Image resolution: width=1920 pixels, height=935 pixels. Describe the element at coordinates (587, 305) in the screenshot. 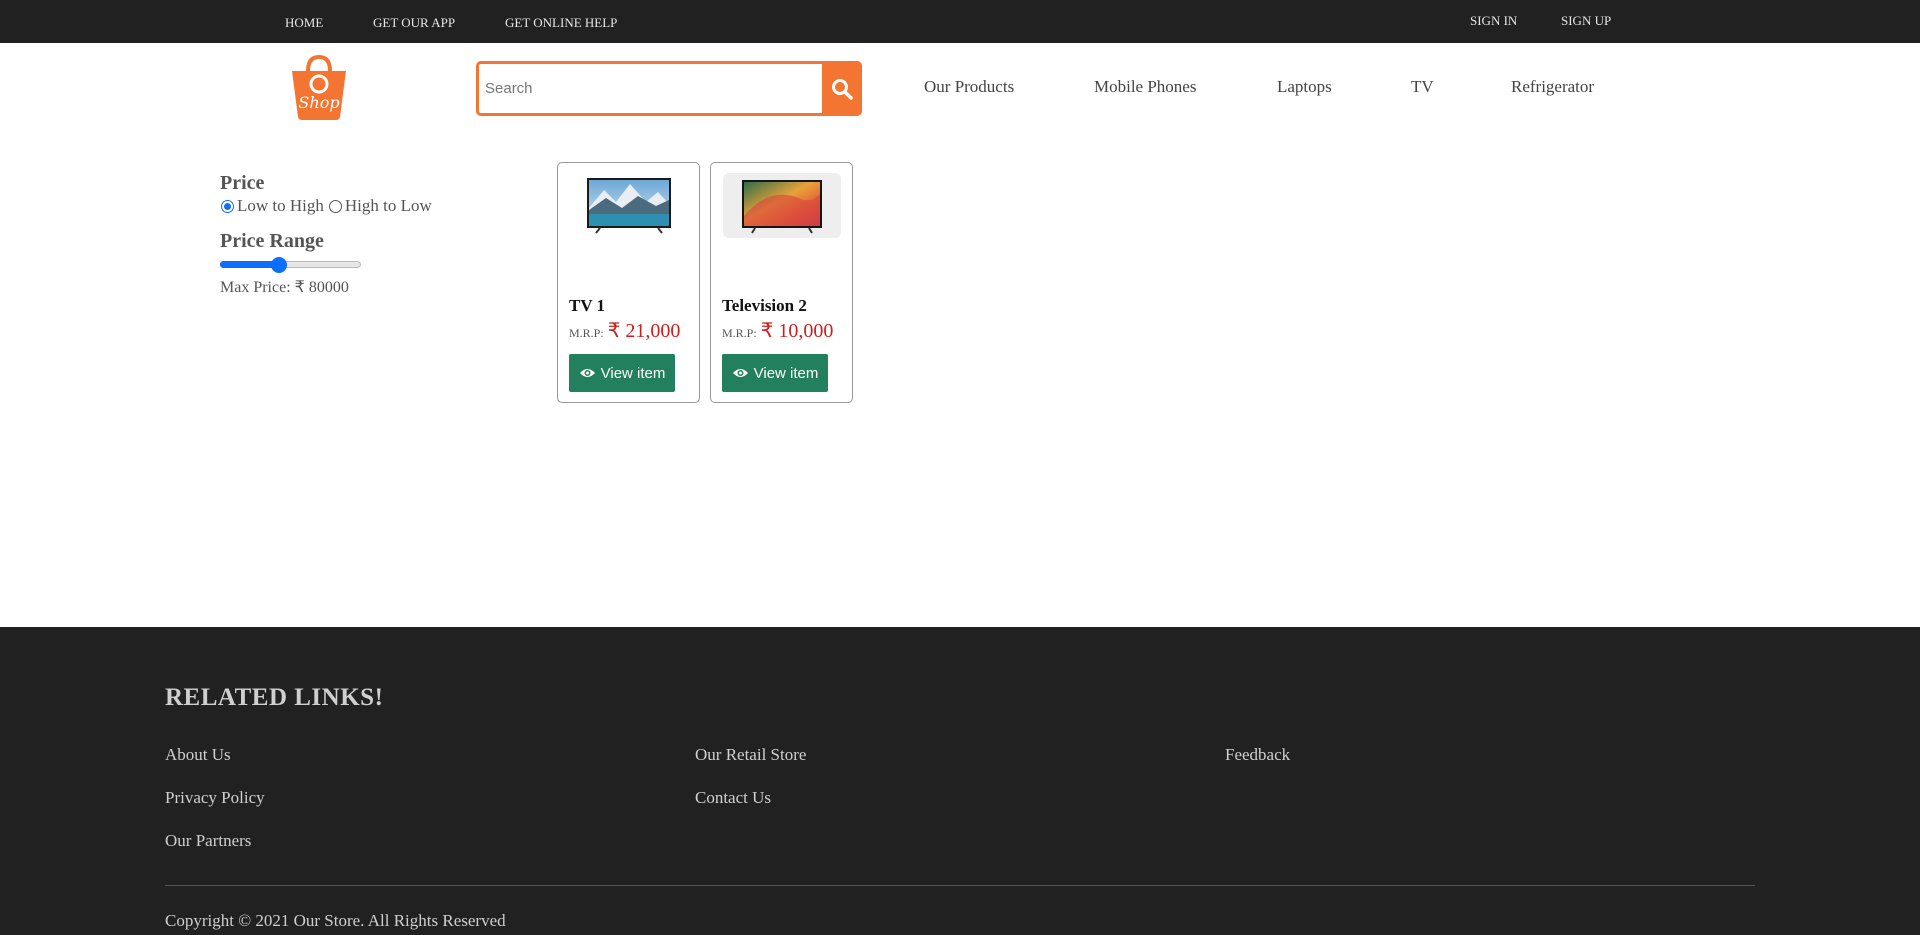

I see `product-name: TV 1` at that location.